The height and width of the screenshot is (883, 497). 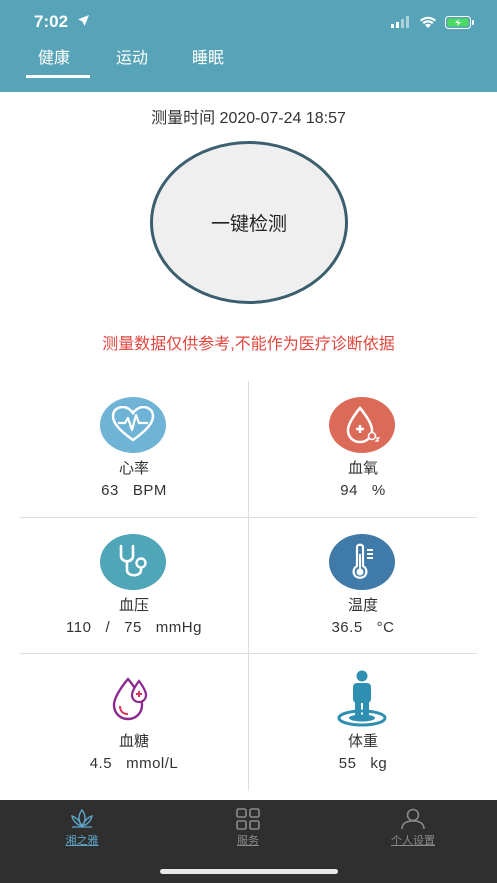 What do you see at coordinates (362, 562) in the screenshot?
I see `thermometer-icon` at bounding box center [362, 562].